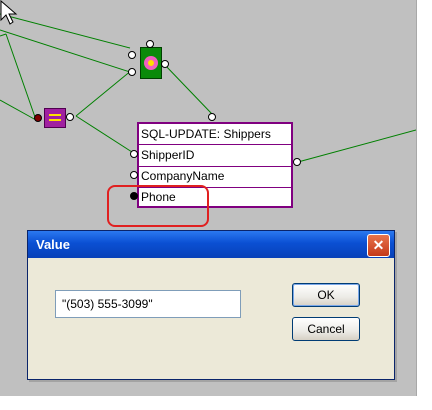  Describe the element at coordinates (134, 175) in the screenshot. I see `port-companyname` at that location.